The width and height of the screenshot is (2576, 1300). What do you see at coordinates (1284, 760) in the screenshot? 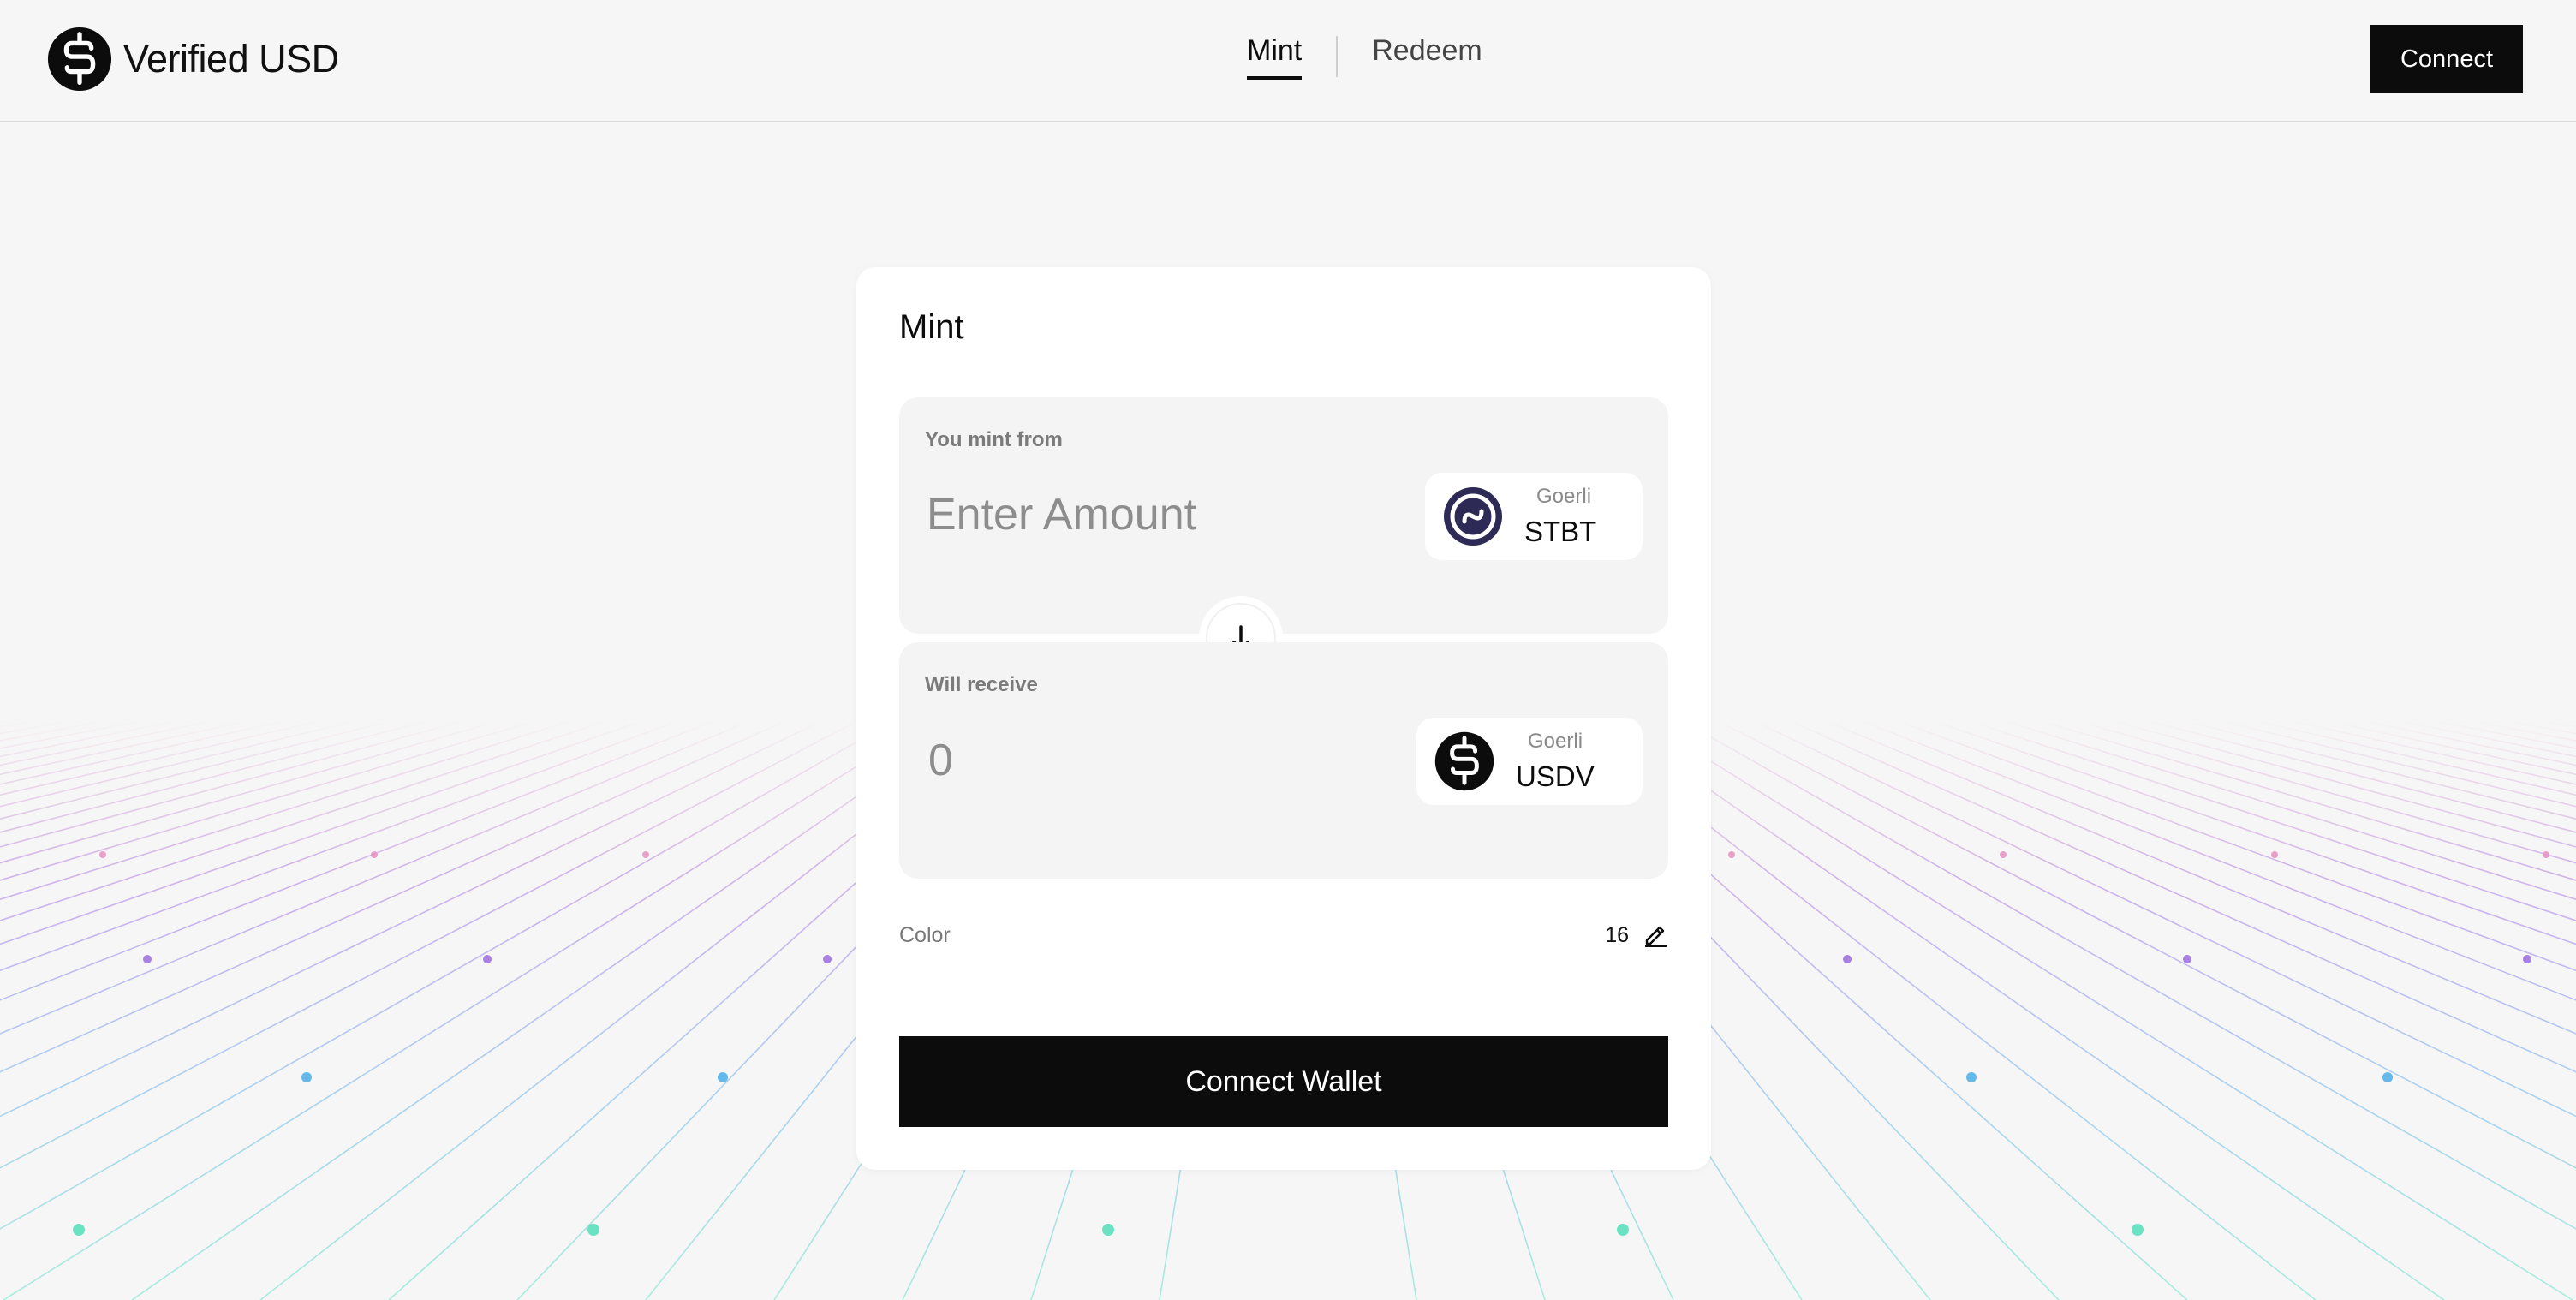
I see `receive-panel: Will receive 0 Goerli USDV` at bounding box center [1284, 760].